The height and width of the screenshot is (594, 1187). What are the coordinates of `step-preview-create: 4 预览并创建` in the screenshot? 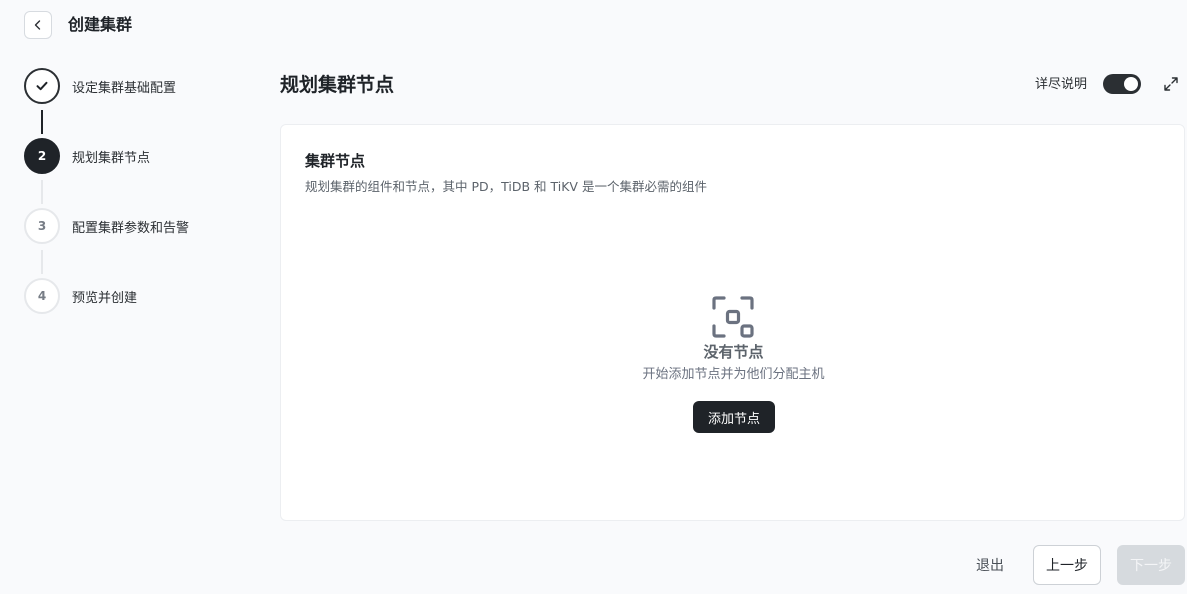 It's located at (80, 296).